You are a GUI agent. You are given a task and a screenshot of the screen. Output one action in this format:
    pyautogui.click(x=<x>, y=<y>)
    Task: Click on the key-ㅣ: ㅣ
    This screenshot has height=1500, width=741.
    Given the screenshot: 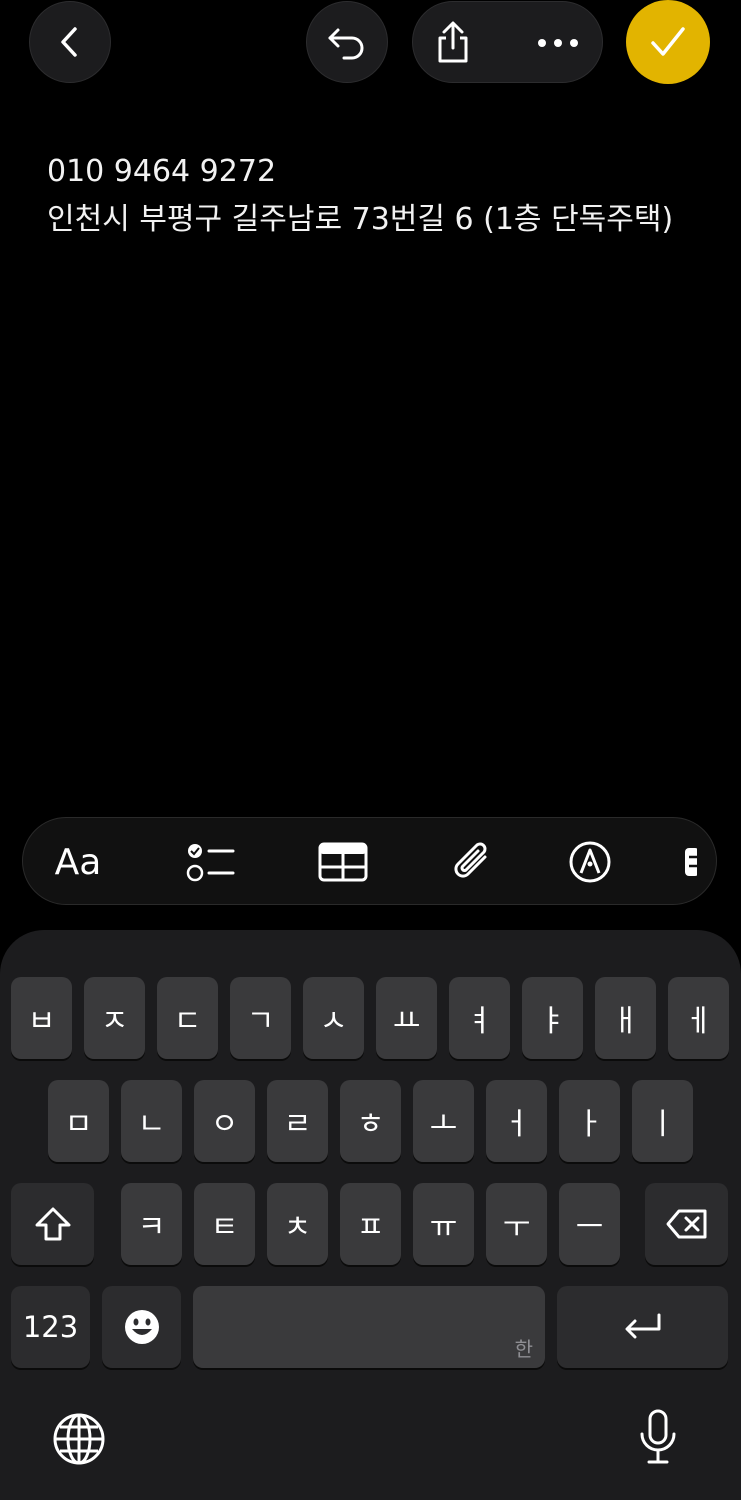 What is the action you would take?
    pyautogui.click(x=662, y=1121)
    